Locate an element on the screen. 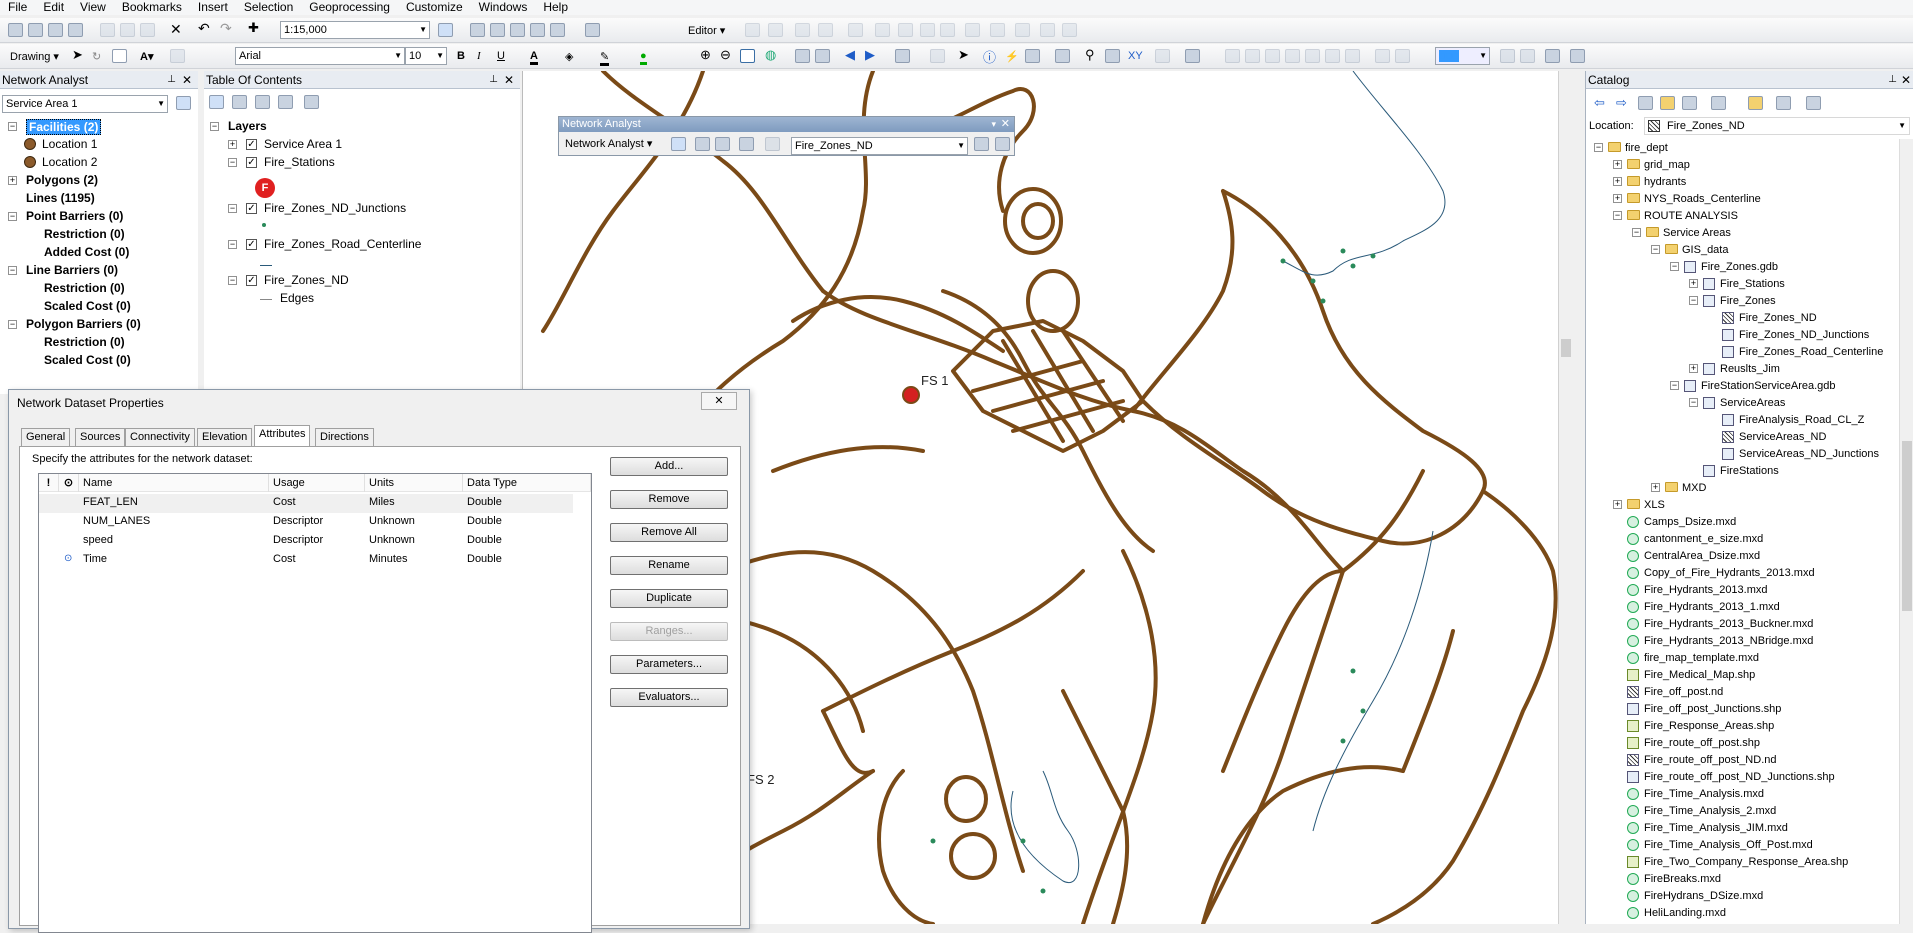 The height and width of the screenshot is (933, 1913). sketch-properties-icon is located at coordinates (947, 30).